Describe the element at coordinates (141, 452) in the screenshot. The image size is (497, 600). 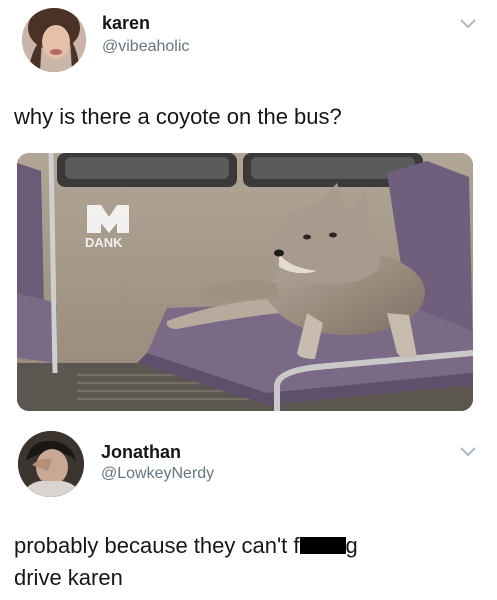
I see `reply-author-name: Jonathan` at that location.